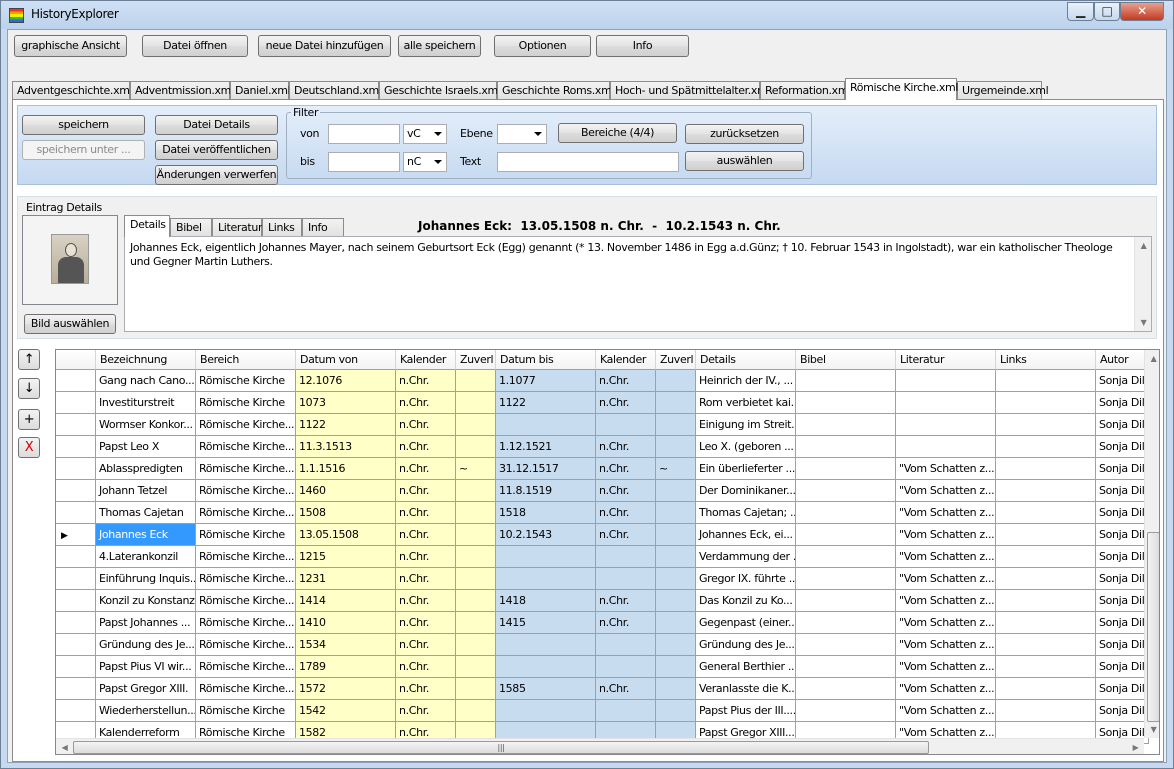  I want to click on column-header-kalender-von: Kalender, so click(426, 360).